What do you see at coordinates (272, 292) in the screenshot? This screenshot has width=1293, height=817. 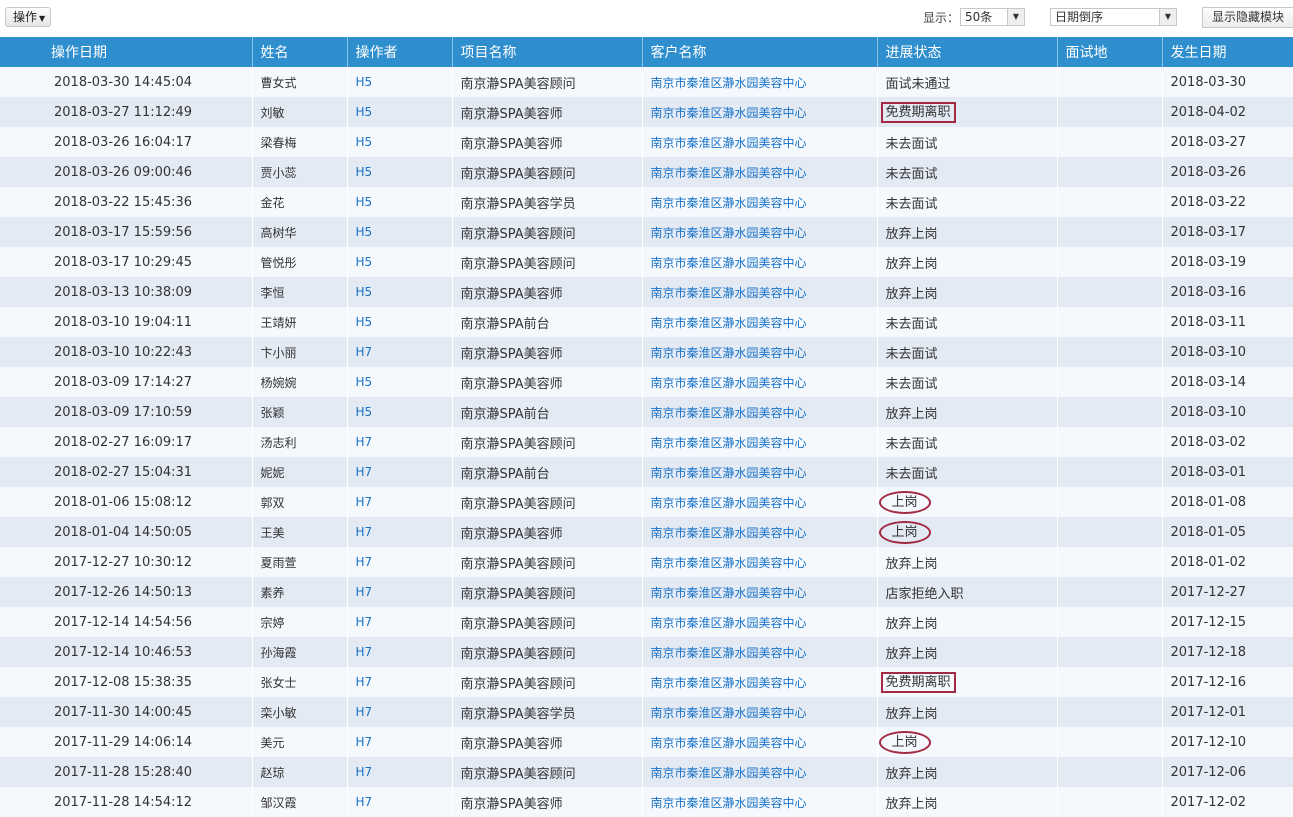 I see `name-cell-text: 李恒` at bounding box center [272, 292].